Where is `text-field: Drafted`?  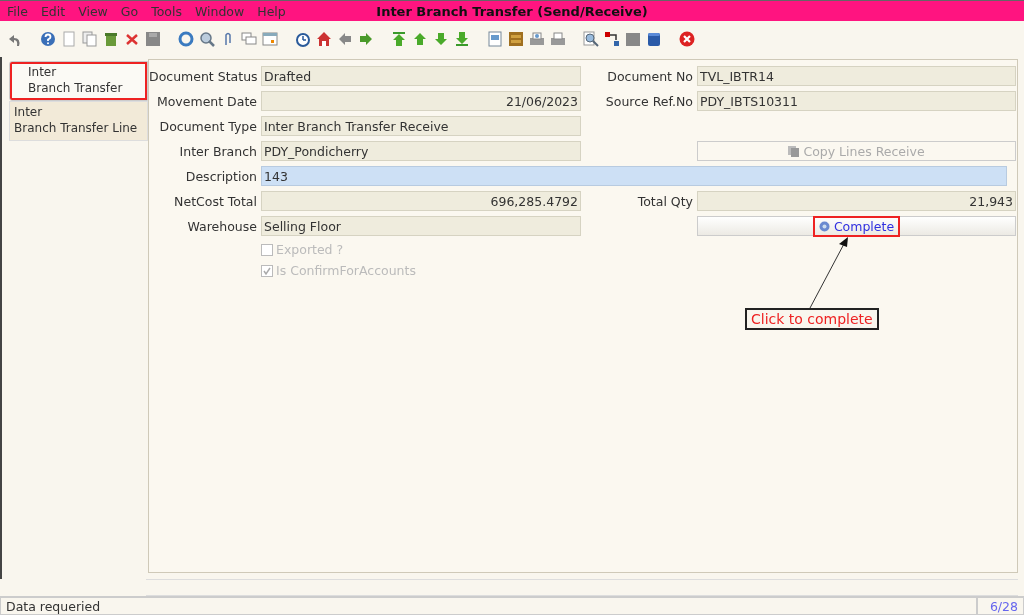 text-field: Drafted is located at coordinates (421, 76).